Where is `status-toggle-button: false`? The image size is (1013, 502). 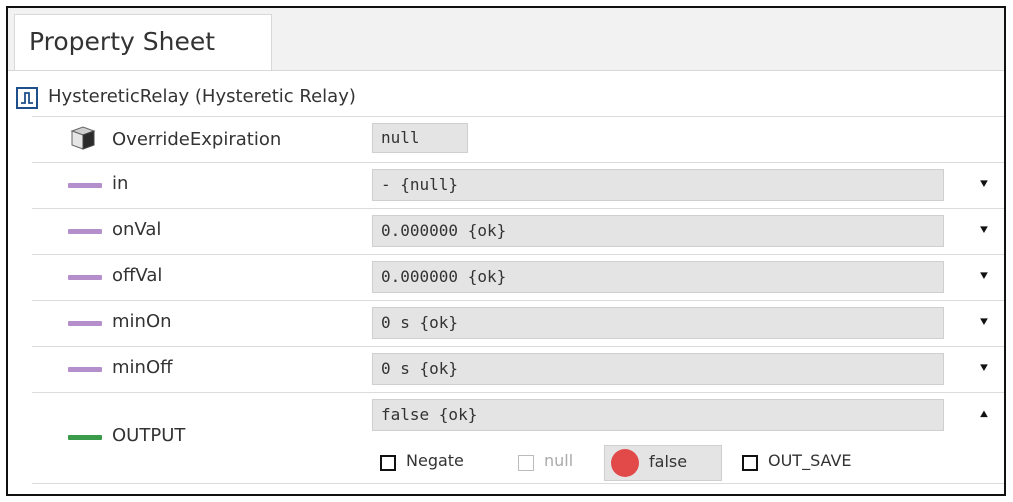
status-toggle-button: false is located at coordinates (663, 463).